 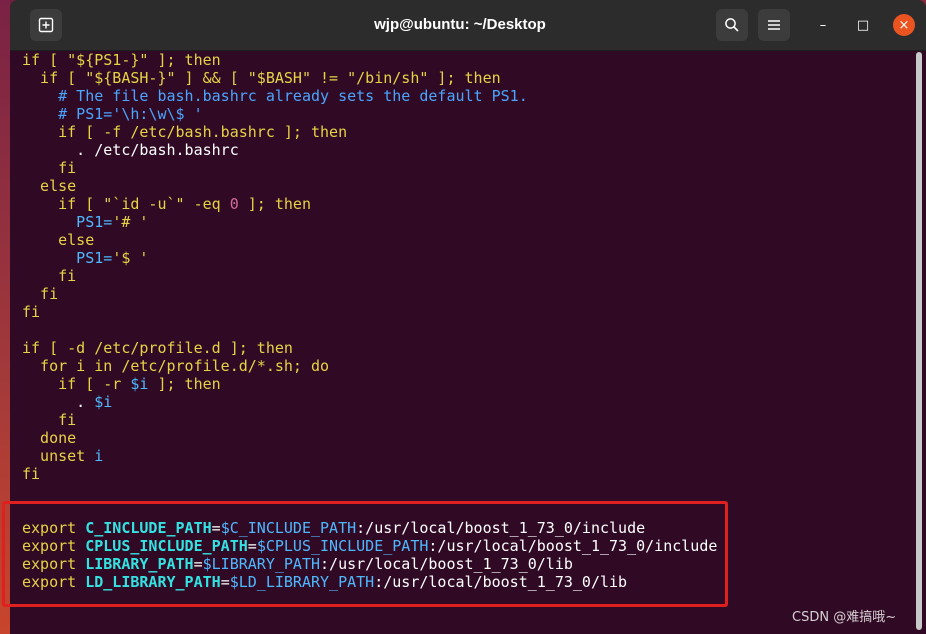 What do you see at coordinates (144, 204) in the screenshot?
I see `code-token: "`id -u`"` at bounding box center [144, 204].